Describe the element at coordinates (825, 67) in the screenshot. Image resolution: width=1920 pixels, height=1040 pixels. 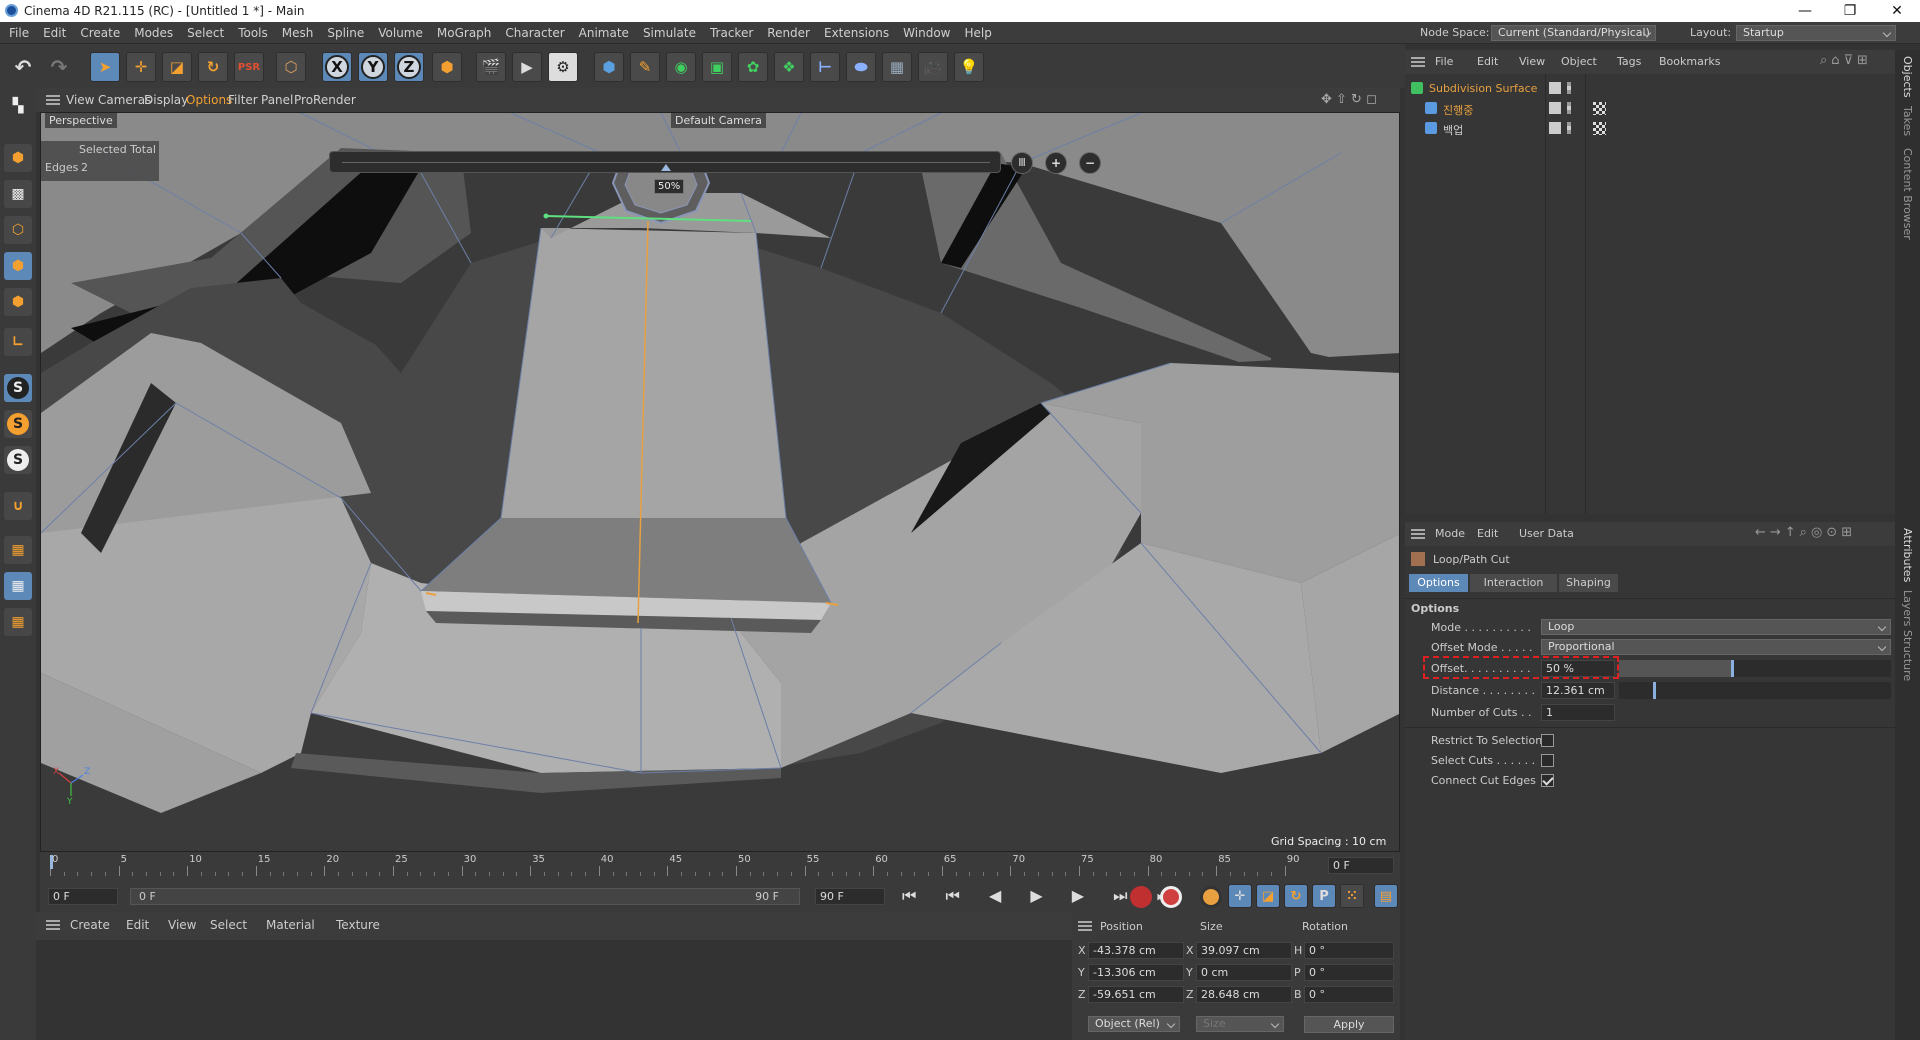
I see `field-icon: ⊢` at that location.